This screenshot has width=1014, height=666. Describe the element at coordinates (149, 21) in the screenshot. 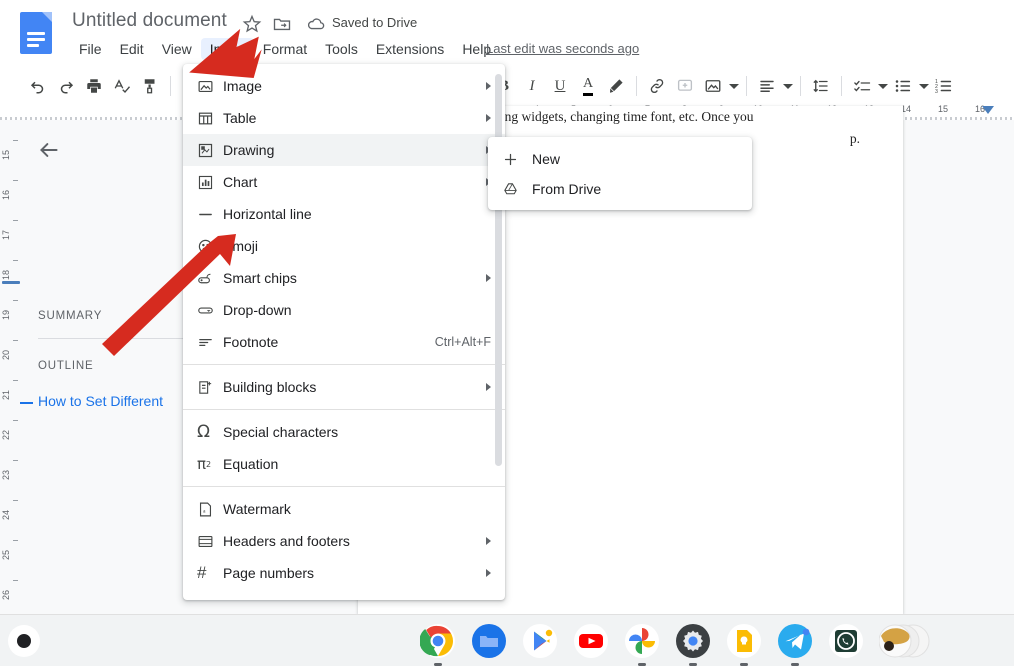

I see `document-title: Untitled document` at that location.